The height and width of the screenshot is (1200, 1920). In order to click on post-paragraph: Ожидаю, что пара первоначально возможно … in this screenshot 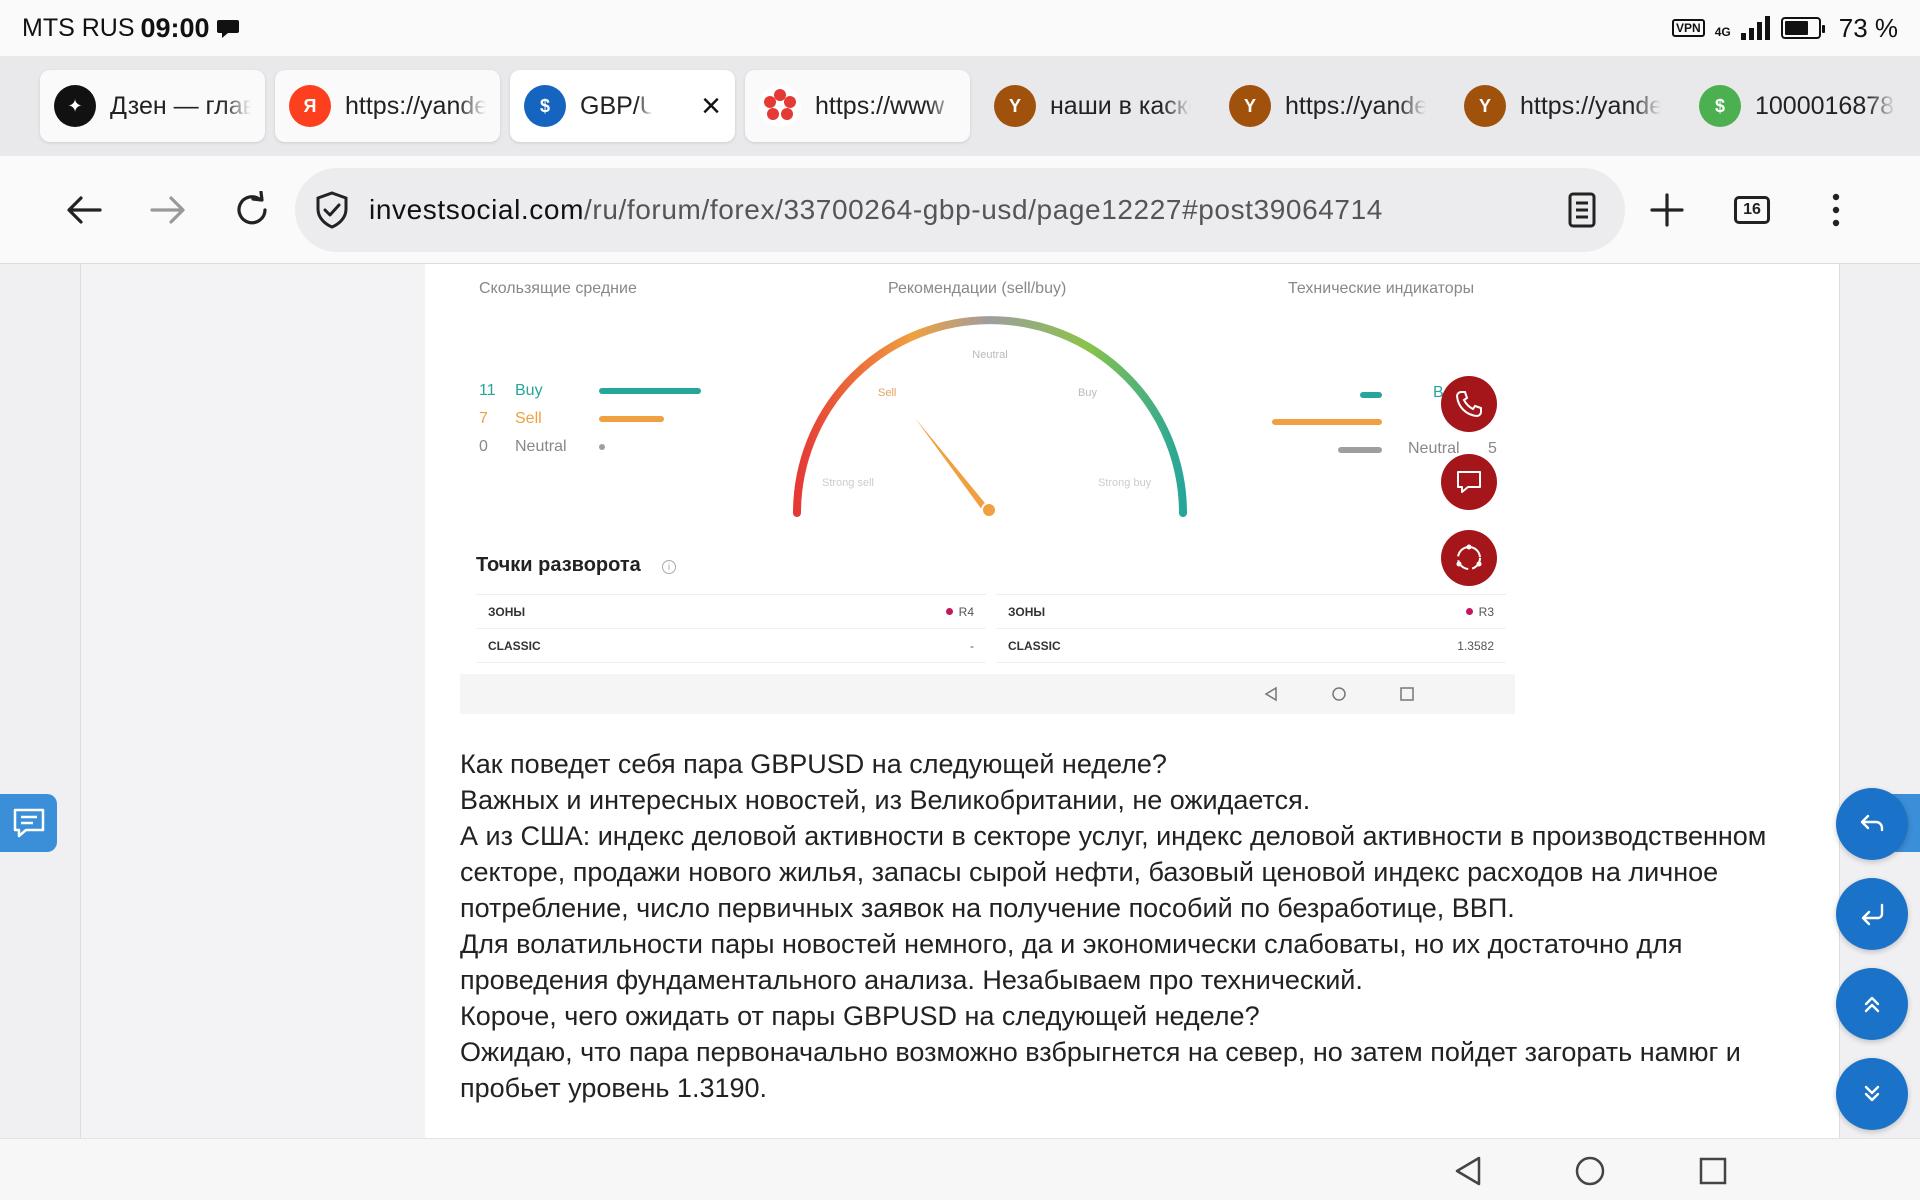, I will do `click(1100, 1070)`.